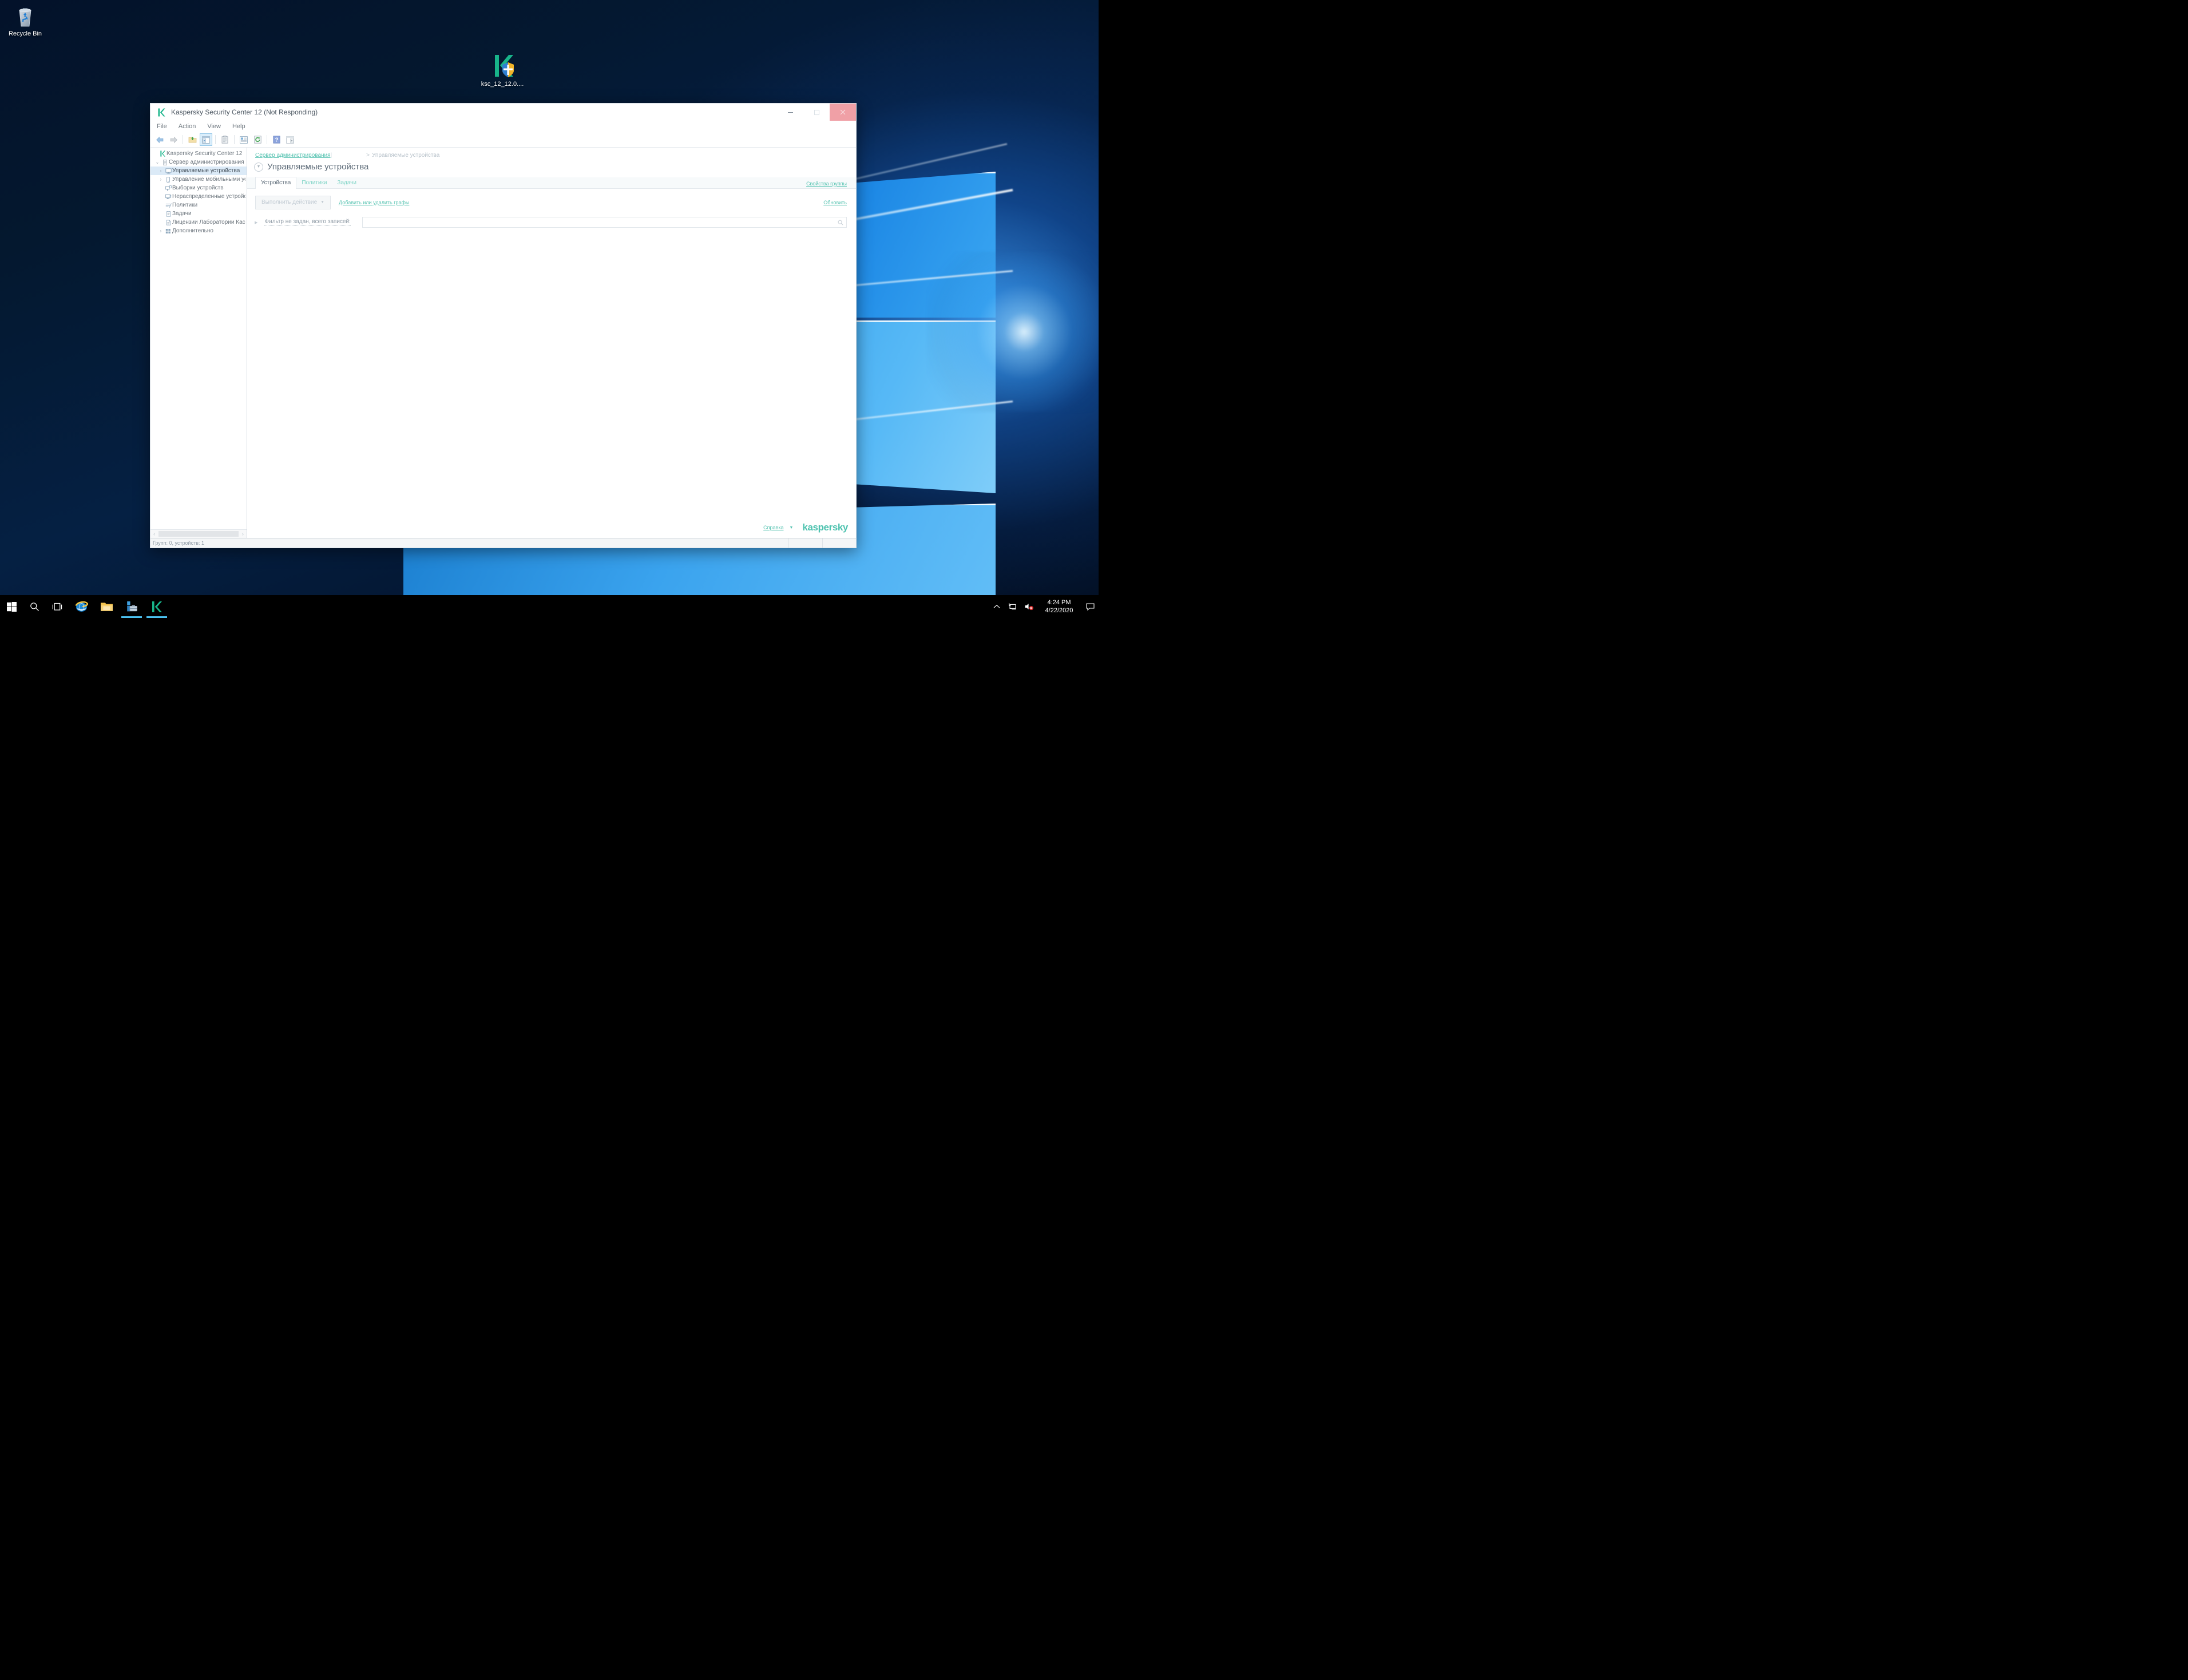 The image size is (2188, 1680). I want to click on export-list-button, so click(290, 139).